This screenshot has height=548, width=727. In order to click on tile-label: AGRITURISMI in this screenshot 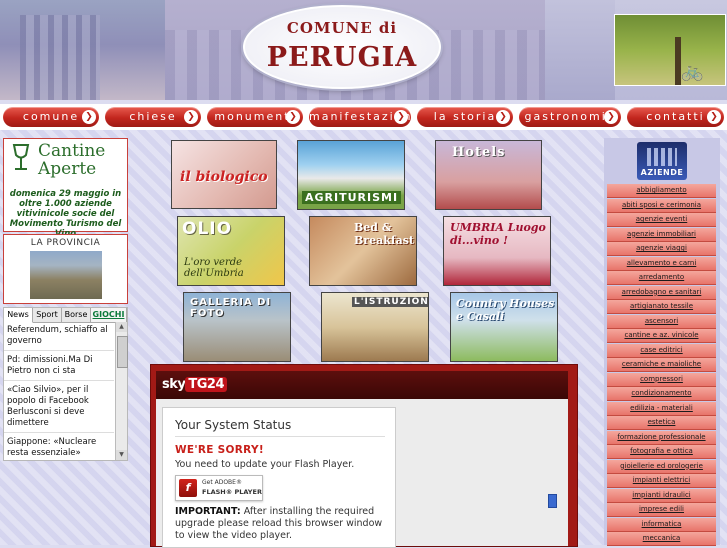, I will do `click(352, 197)`.